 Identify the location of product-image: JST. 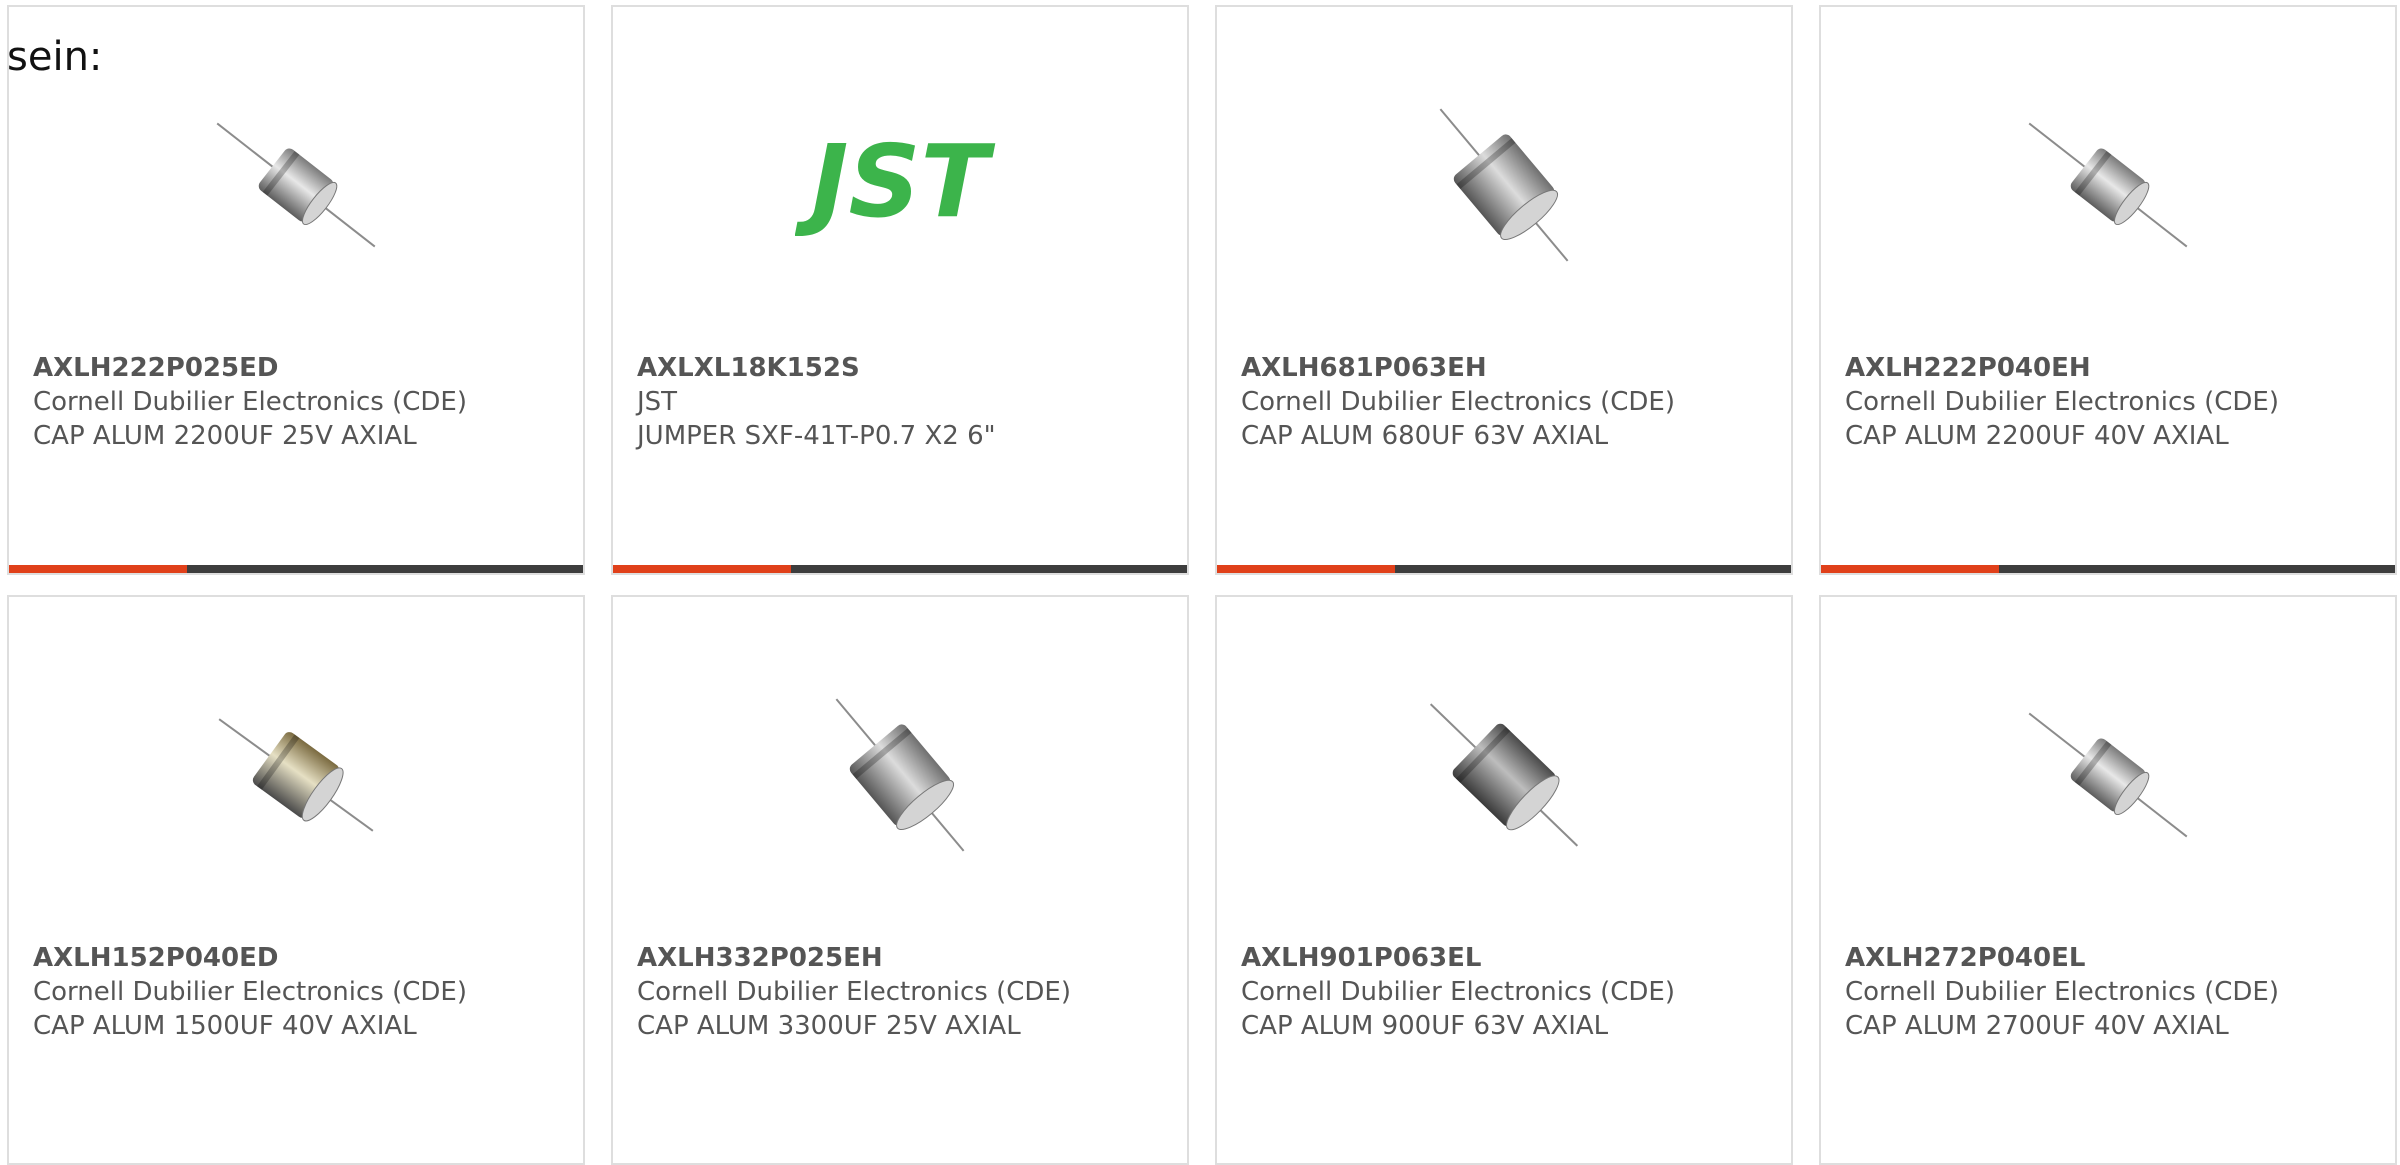
(900, 184).